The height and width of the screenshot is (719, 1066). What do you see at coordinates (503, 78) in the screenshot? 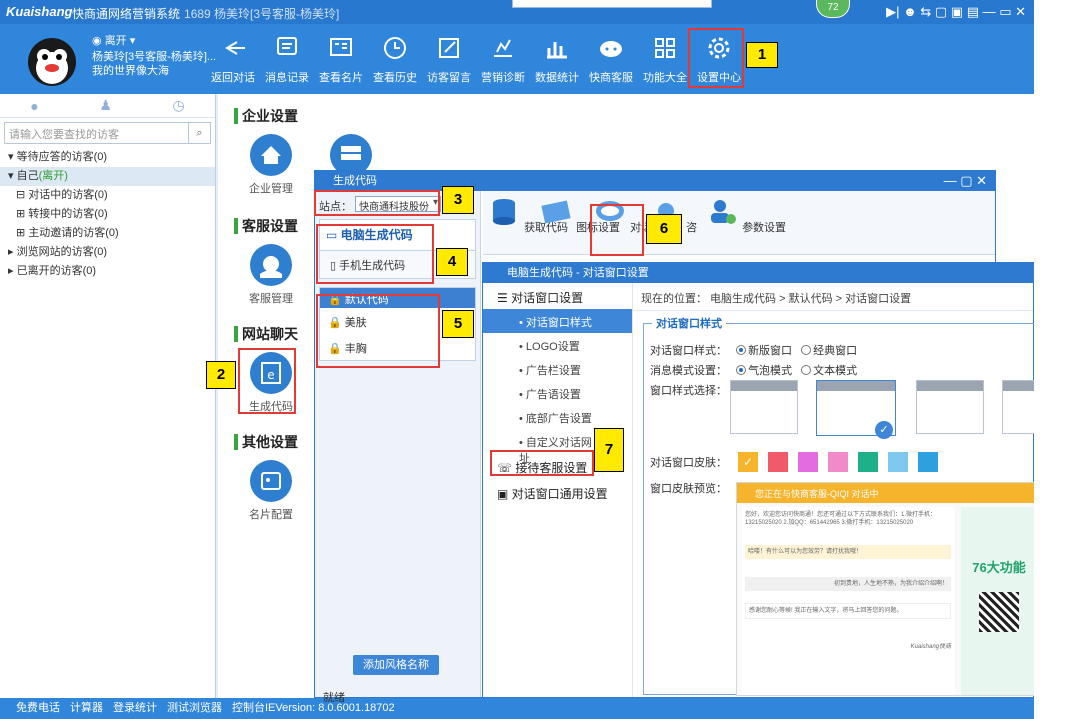
I see `toolbar-label: 营销诊断` at bounding box center [503, 78].